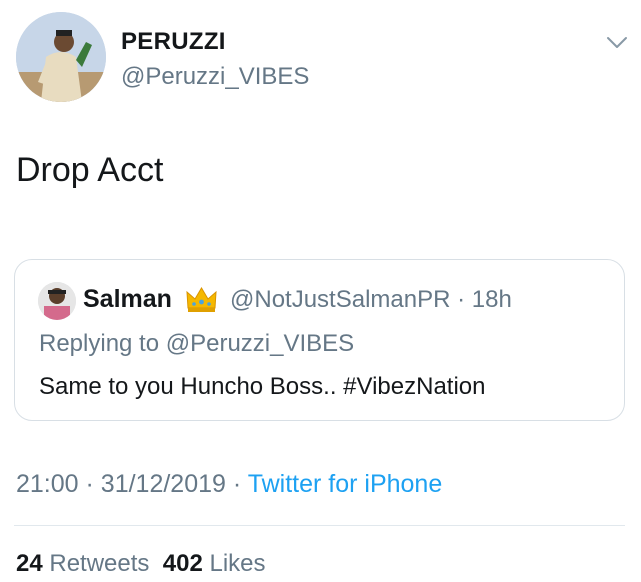 The width and height of the screenshot is (641, 582). What do you see at coordinates (163, 484) in the screenshot?
I see `tweet-date: 31/12/2019` at bounding box center [163, 484].